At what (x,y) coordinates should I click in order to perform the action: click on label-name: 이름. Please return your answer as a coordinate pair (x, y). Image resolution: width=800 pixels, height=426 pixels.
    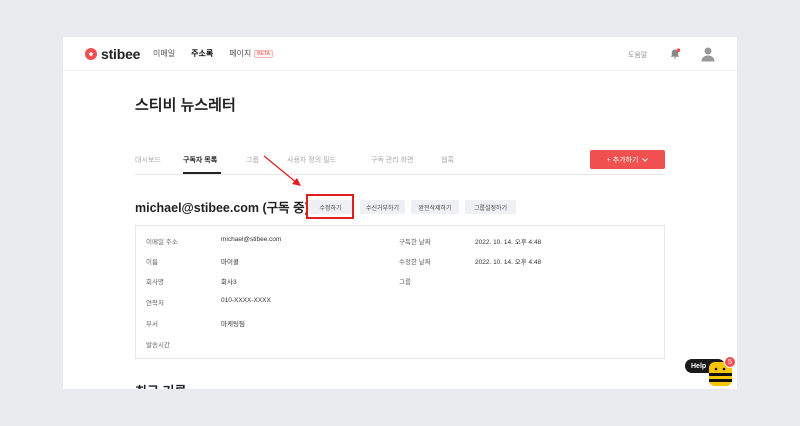
    Looking at the image, I should click on (152, 262).